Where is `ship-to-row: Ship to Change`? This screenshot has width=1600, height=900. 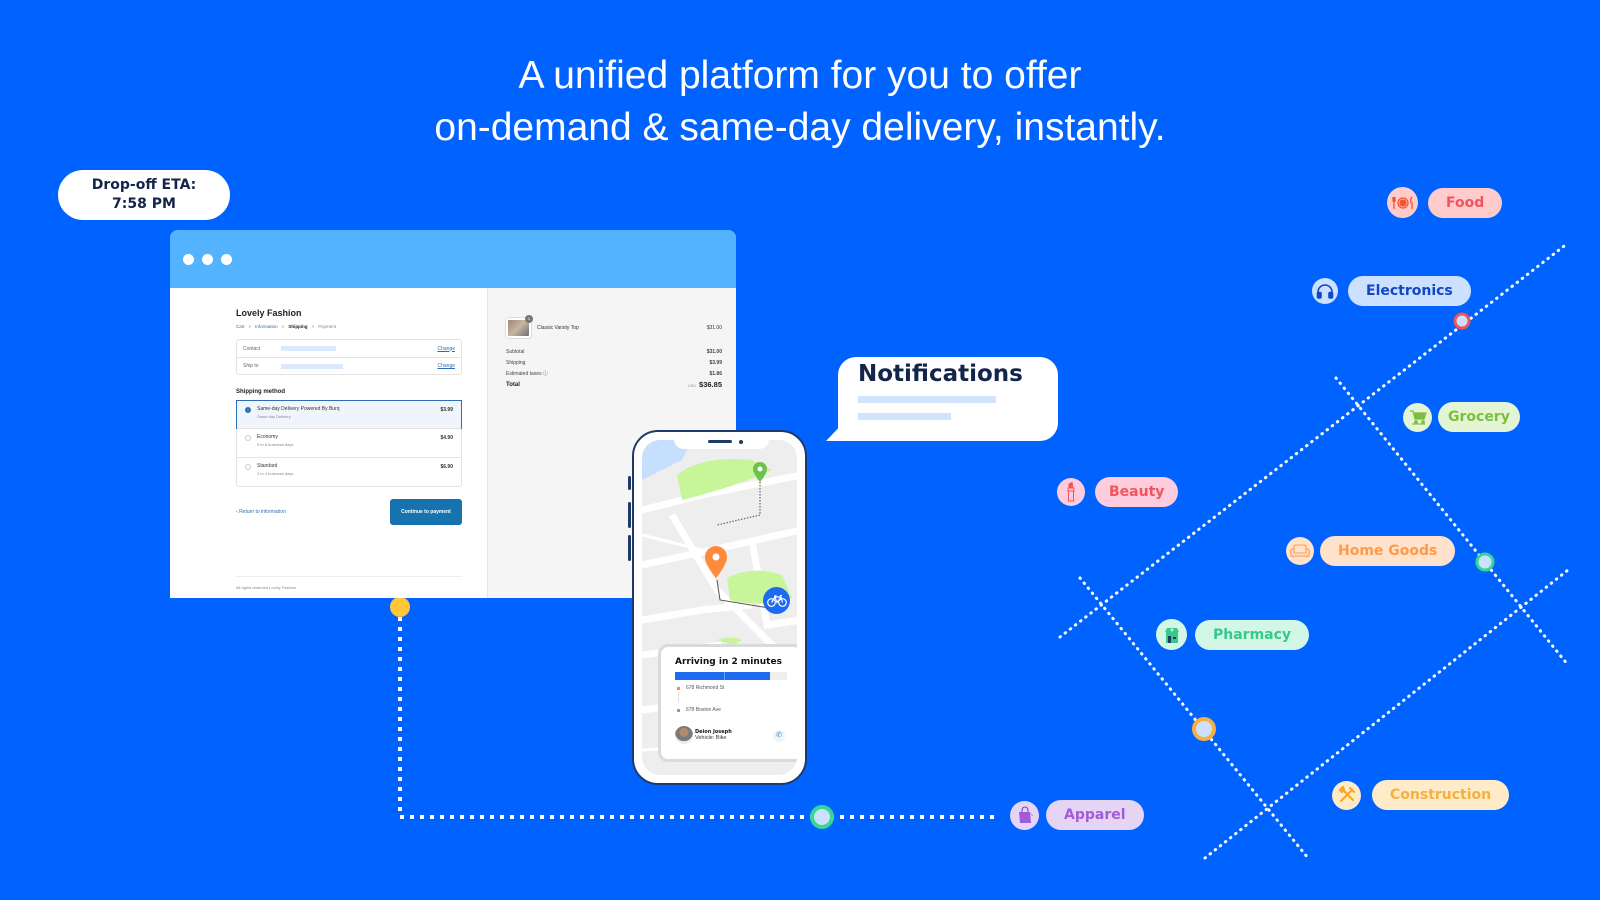
ship-to-row: Ship to Change is located at coordinates (349, 365).